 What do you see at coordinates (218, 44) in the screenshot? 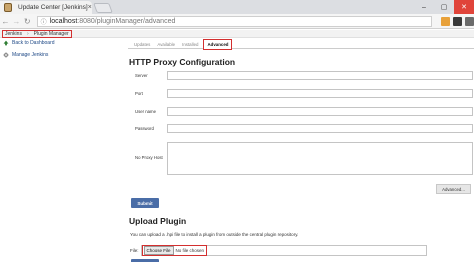
I see `tab-advanced: Advanced` at bounding box center [218, 44].